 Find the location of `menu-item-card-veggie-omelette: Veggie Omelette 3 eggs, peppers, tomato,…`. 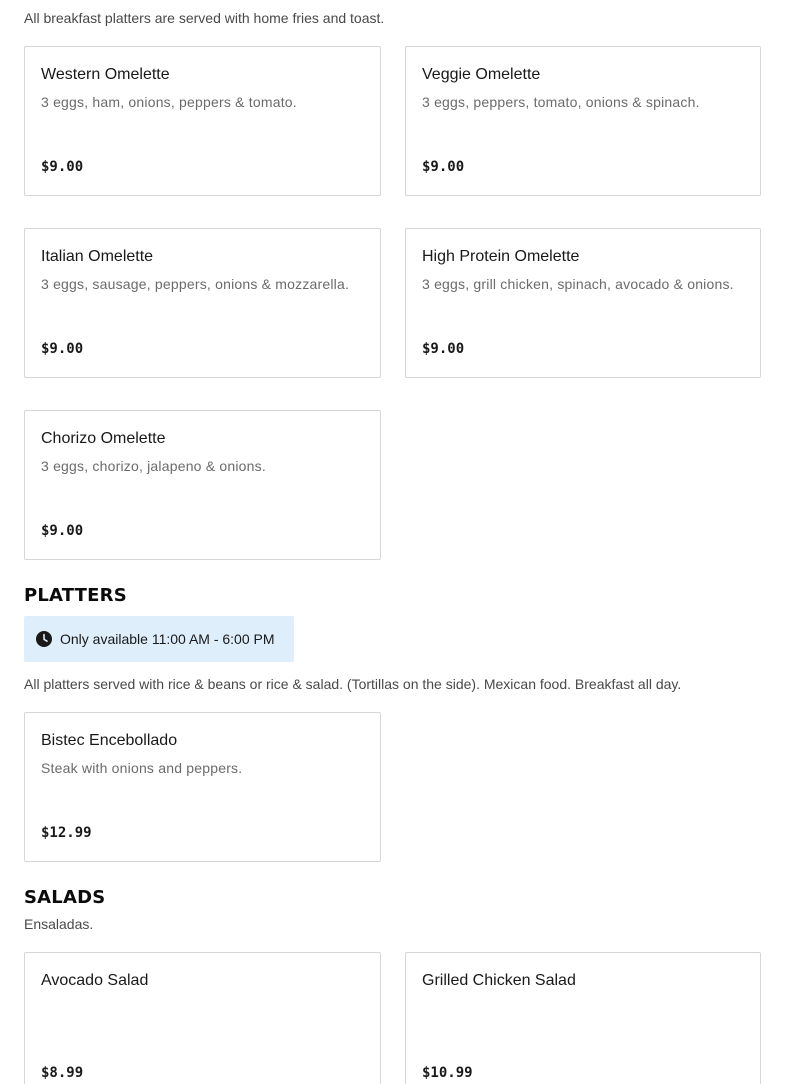

menu-item-card-veggie-omelette: Veggie Omelette 3 eggs, peppers, tomato,… is located at coordinates (583, 121).